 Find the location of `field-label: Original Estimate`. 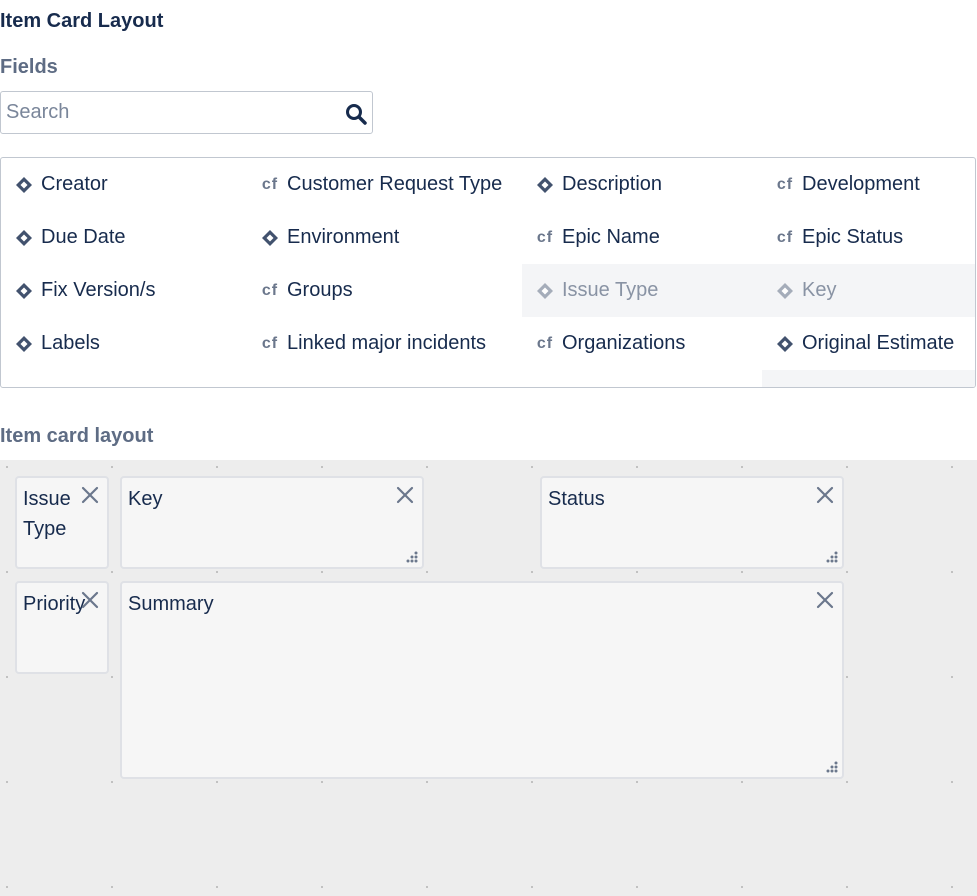

field-label: Original Estimate is located at coordinates (878, 343).